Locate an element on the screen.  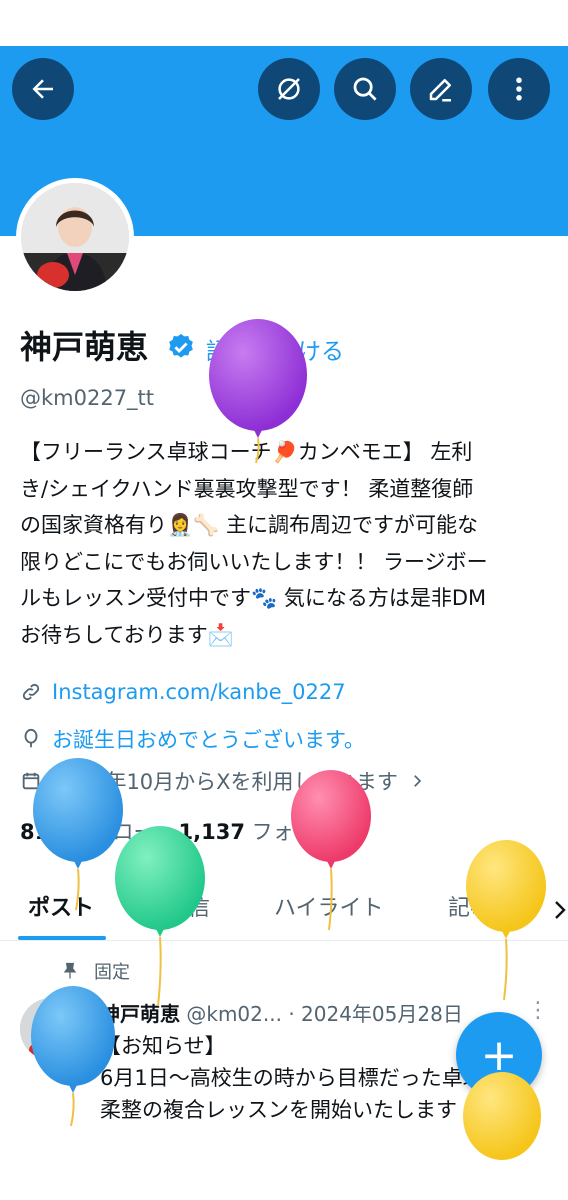
avatar is located at coordinates (75, 237).